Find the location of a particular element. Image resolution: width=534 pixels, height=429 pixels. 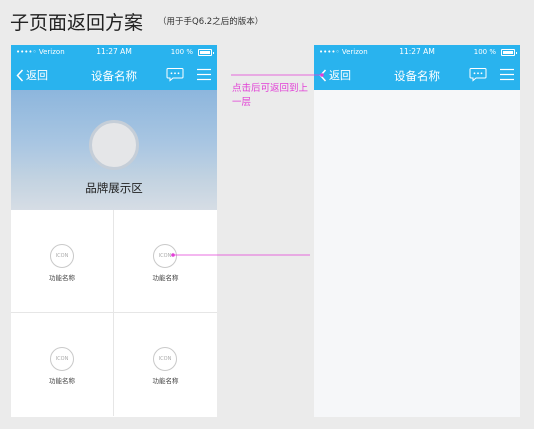

brand-area: 品牌展示区 is located at coordinates (114, 150).